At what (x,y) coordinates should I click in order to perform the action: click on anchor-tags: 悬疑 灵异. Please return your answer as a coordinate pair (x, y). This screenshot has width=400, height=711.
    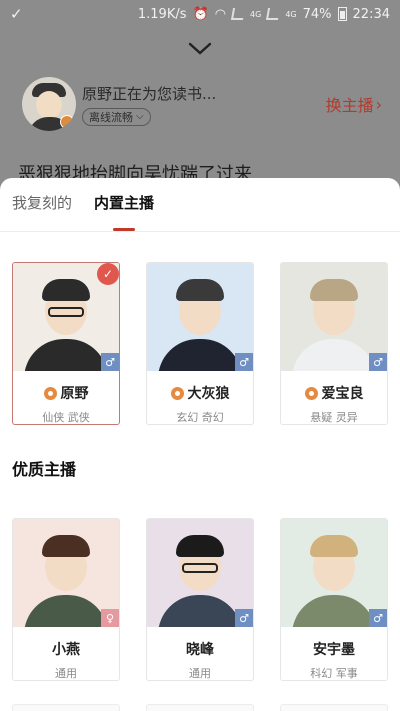
    Looking at the image, I should click on (334, 417).